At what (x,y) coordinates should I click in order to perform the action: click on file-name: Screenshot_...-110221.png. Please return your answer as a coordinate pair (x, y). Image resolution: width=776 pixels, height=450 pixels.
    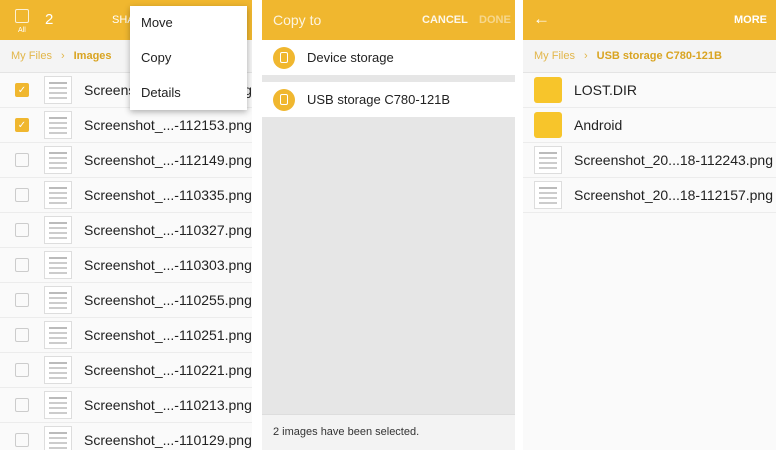
    Looking at the image, I should click on (168, 370).